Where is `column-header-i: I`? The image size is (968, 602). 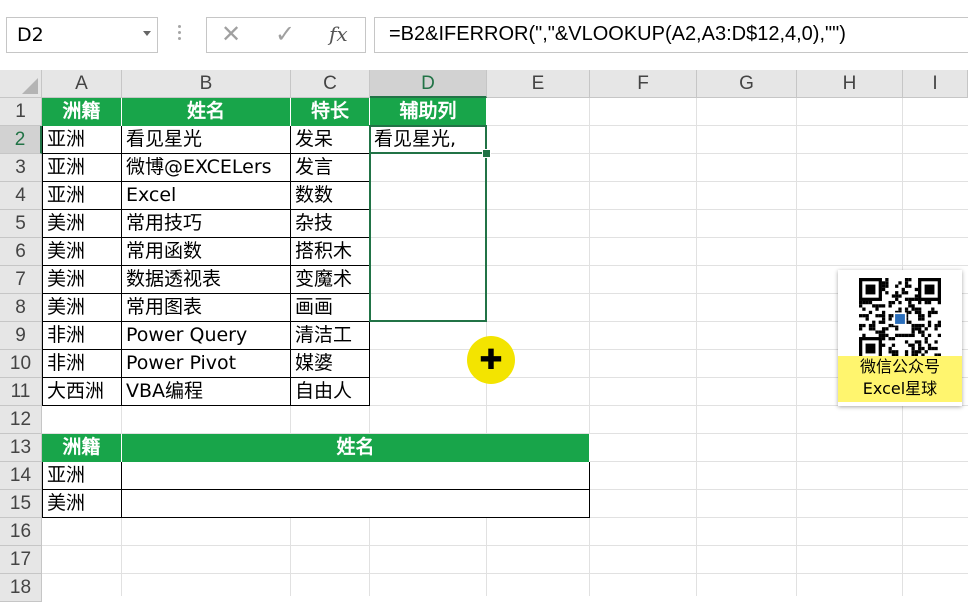 column-header-i: I is located at coordinates (935, 84).